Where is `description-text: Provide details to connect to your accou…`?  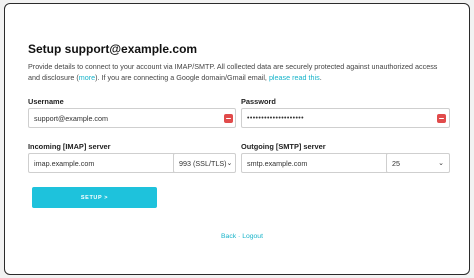
description-text: Provide details to connect to your accou… is located at coordinates (238, 72).